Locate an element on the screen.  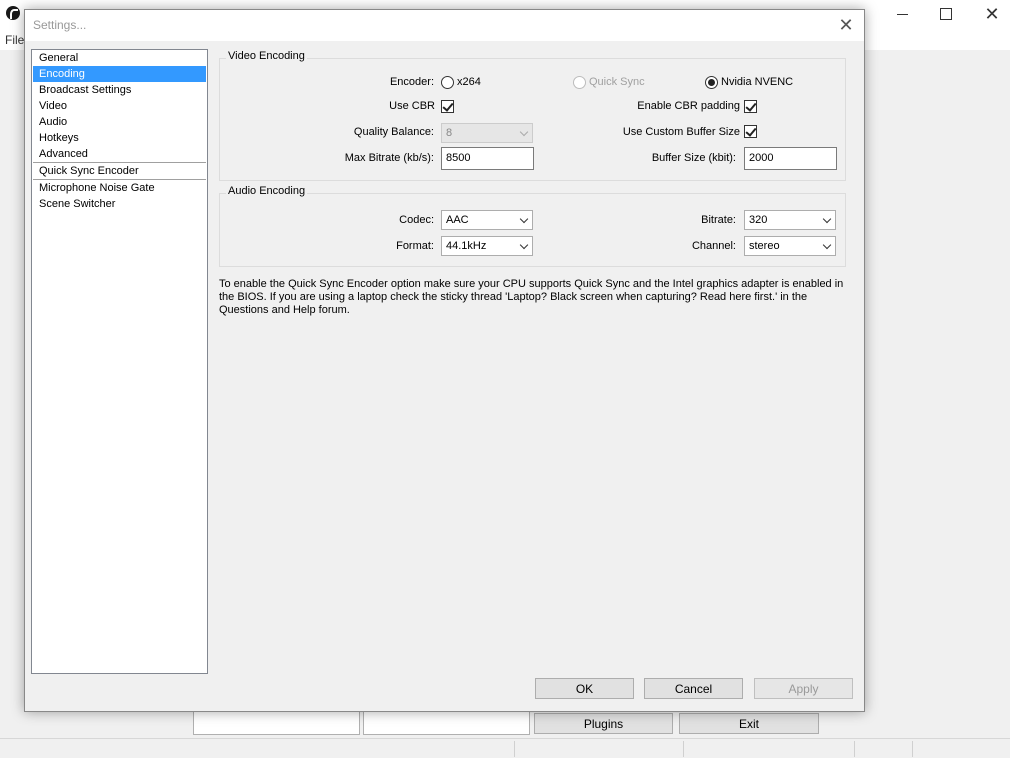
close-icon: ✕ is located at coordinates (992, 14).